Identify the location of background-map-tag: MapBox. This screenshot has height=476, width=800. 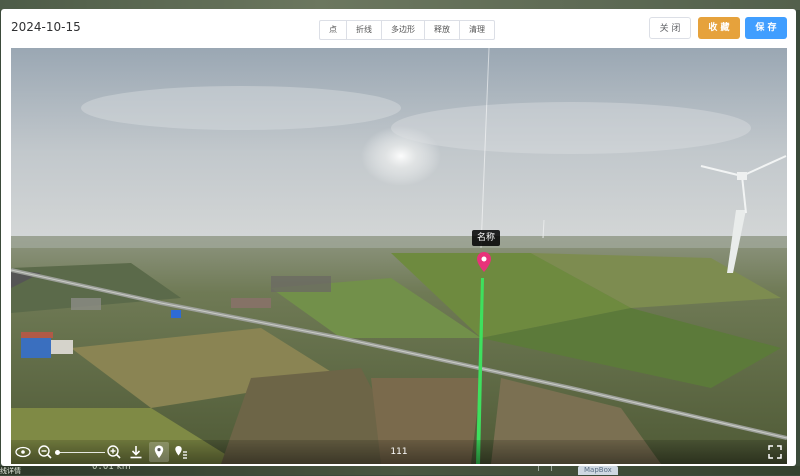
(598, 470).